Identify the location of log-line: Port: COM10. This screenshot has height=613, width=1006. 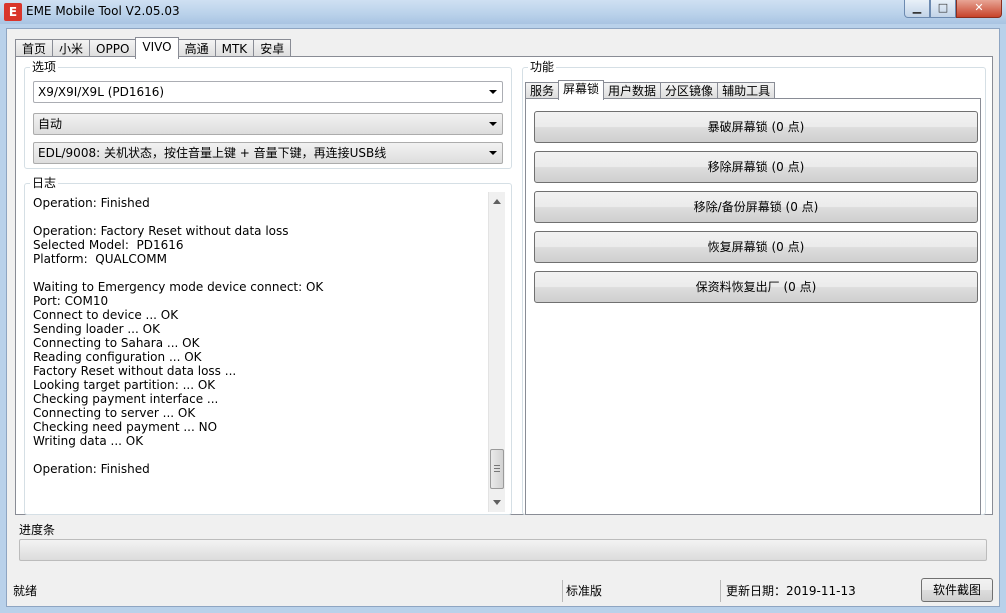
(71, 301).